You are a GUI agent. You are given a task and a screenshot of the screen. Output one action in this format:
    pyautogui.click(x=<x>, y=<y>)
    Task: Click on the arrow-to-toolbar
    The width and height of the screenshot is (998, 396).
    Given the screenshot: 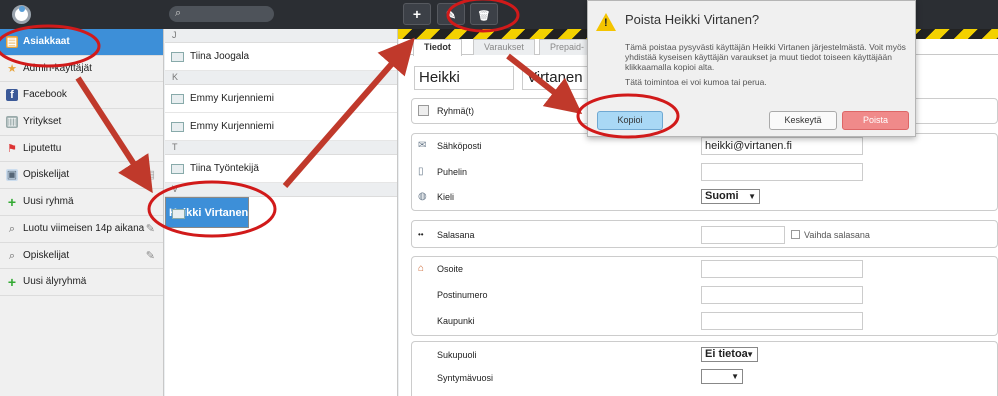 What is the action you would take?
    pyautogui.click(x=348, y=112)
    